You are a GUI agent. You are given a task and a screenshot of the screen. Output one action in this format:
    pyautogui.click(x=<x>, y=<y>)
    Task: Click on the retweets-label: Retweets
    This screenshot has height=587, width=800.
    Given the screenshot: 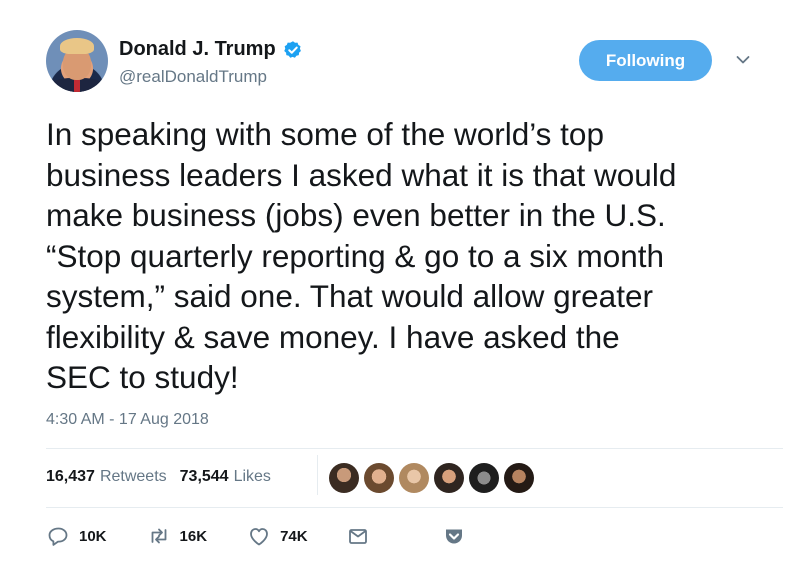 What is the action you would take?
    pyautogui.click(x=133, y=477)
    